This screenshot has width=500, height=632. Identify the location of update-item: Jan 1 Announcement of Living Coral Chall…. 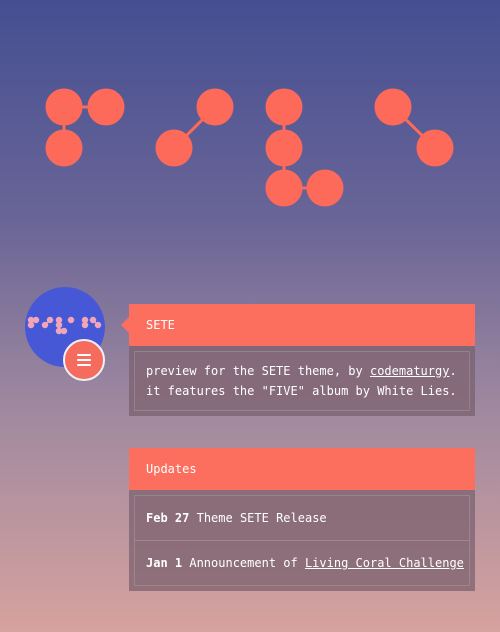
(302, 563).